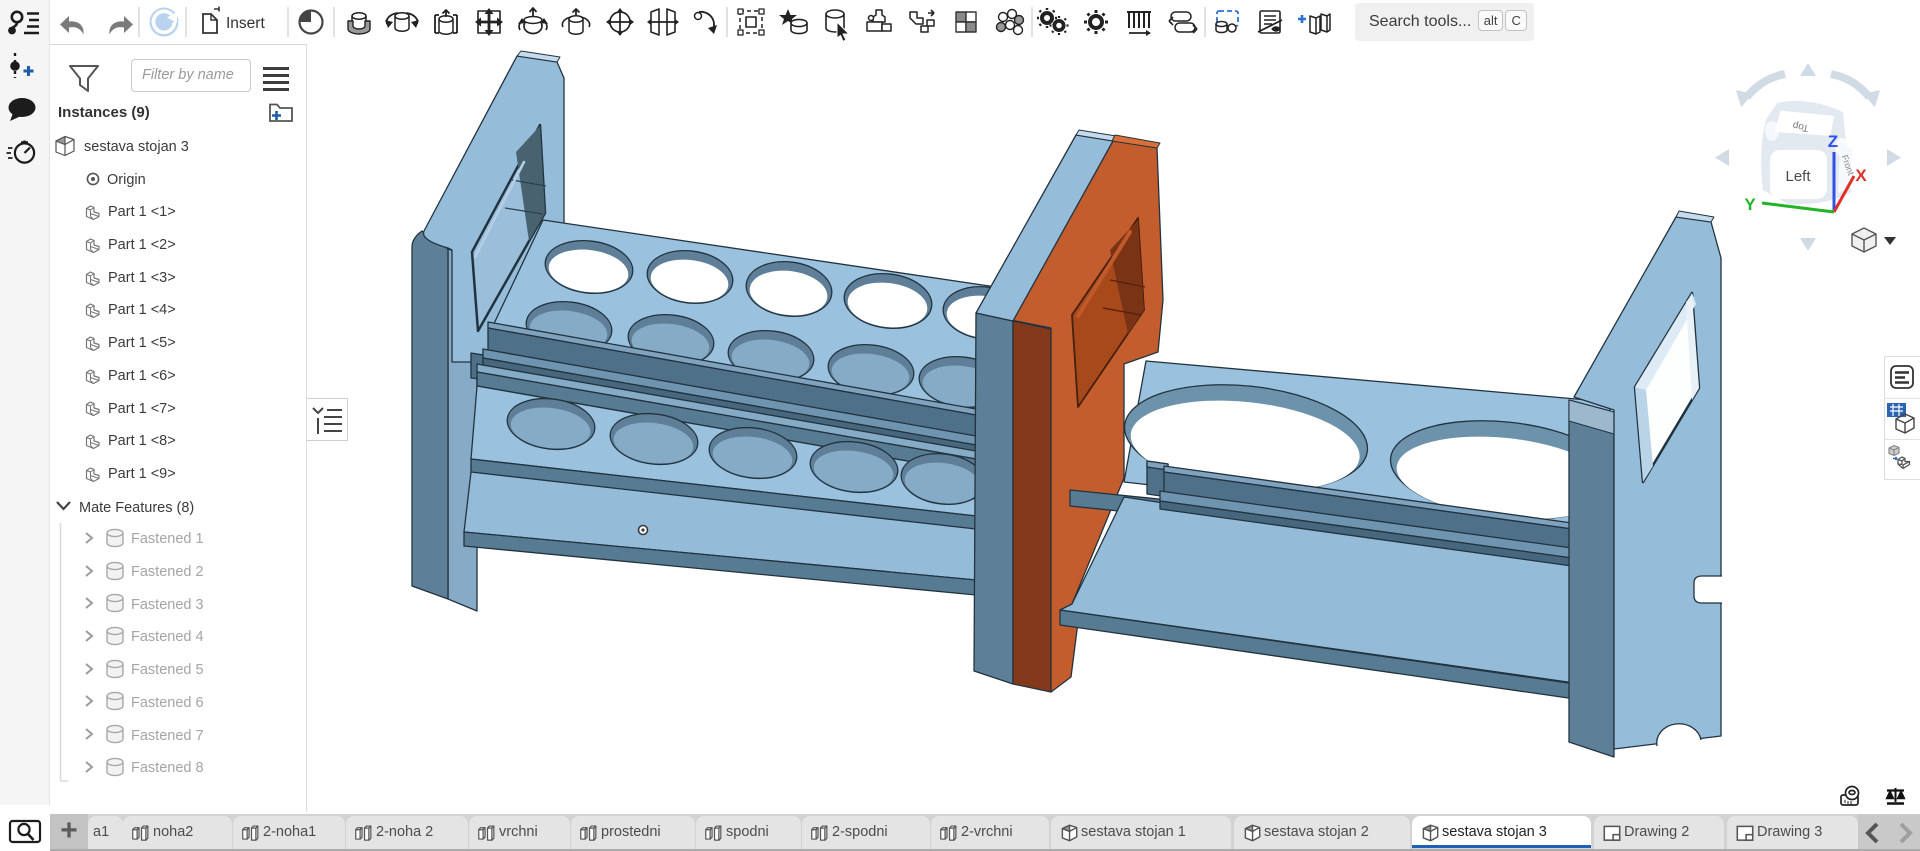 The width and height of the screenshot is (1920, 851). Describe the element at coordinates (245, 23) in the screenshot. I see `svg-text: Insert` at that location.